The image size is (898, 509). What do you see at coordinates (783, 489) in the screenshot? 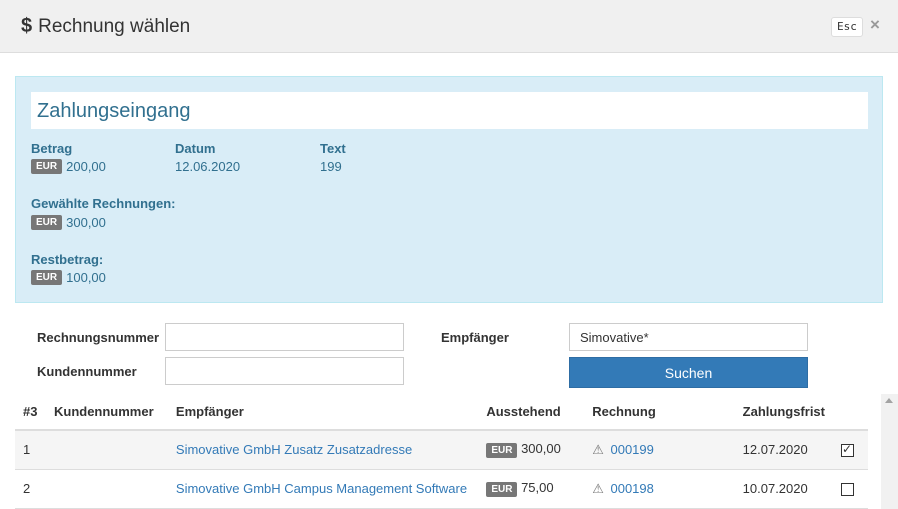
I see `row-due-date: 10.07.2020` at bounding box center [783, 489].